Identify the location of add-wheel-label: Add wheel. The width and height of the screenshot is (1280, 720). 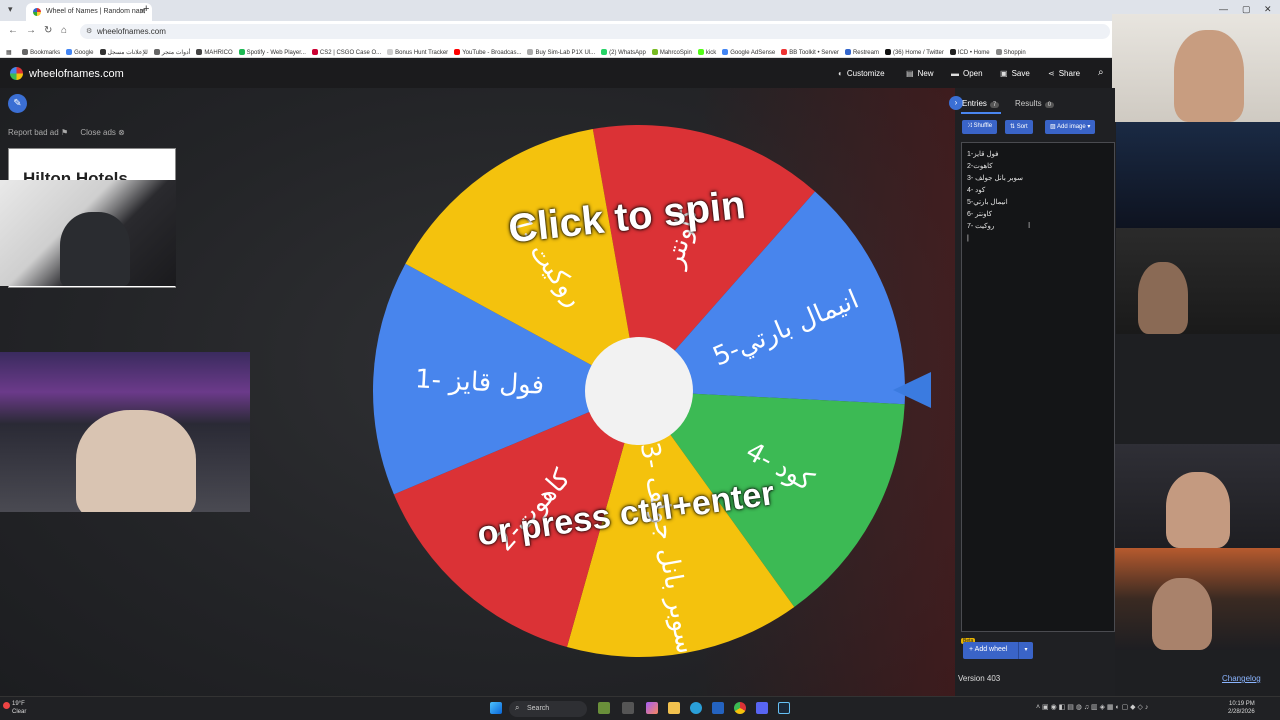
(991, 649).